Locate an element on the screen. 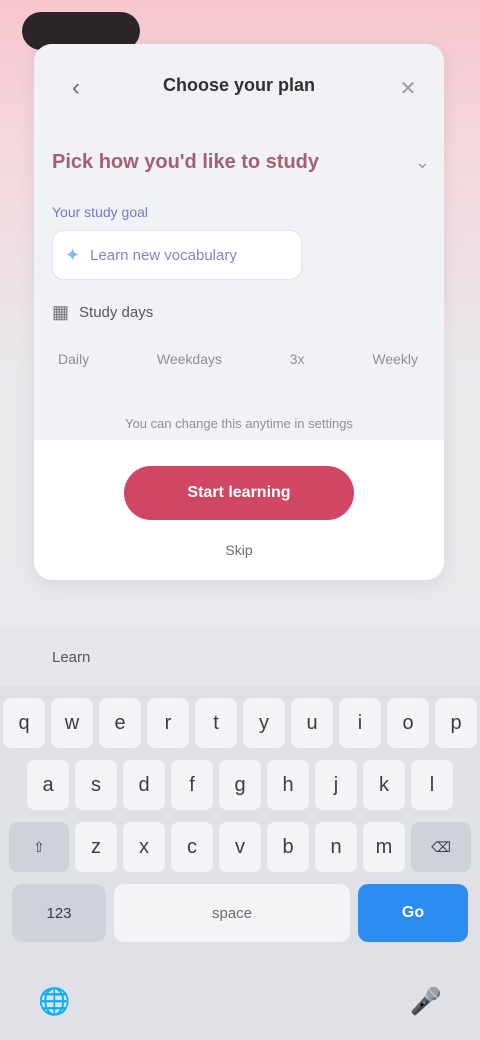 The width and height of the screenshot is (480, 1040). keyboard-bottom-row: 123 space Go is located at coordinates (240, 913).